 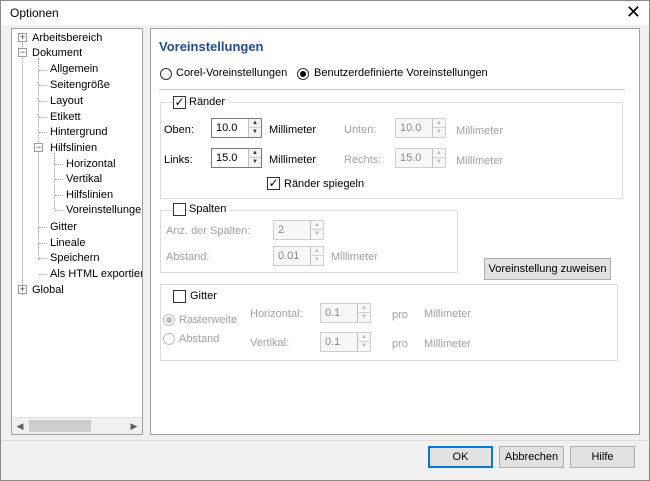 What do you see at coordinates (80, 85) in the screenshot?
I see `tree-item-seitengroesse: Seitengröße` at bounding box center [80, 85].